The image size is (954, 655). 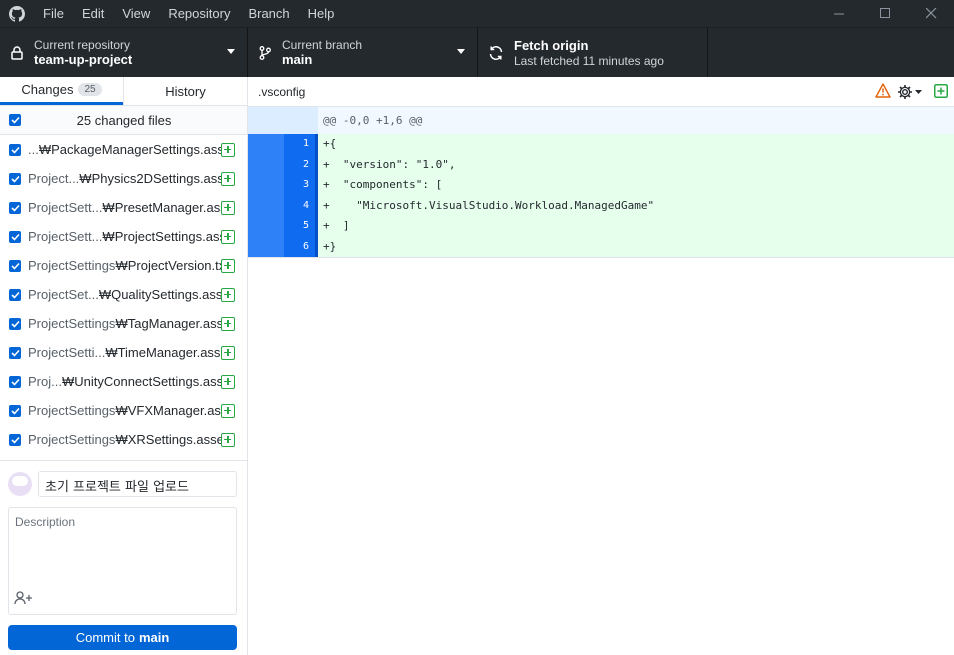 What do you see at coordinates (137, 484) in the screenshot?
I see `commit-summary-input: 초기 프로젝트 파일 업로드` at bounding box center [137, 484].